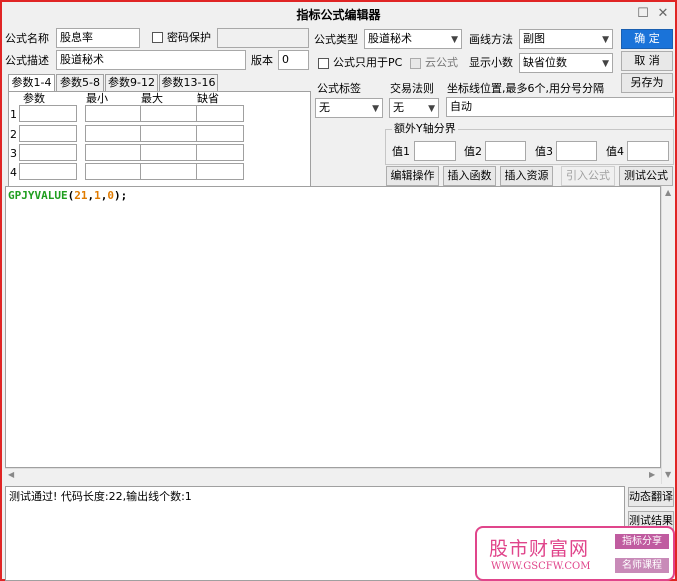 This screenshot has width=677, height=581. Describe the element at coordinates (114, 152) in the screenshot. I see `param-3-min` at that location.